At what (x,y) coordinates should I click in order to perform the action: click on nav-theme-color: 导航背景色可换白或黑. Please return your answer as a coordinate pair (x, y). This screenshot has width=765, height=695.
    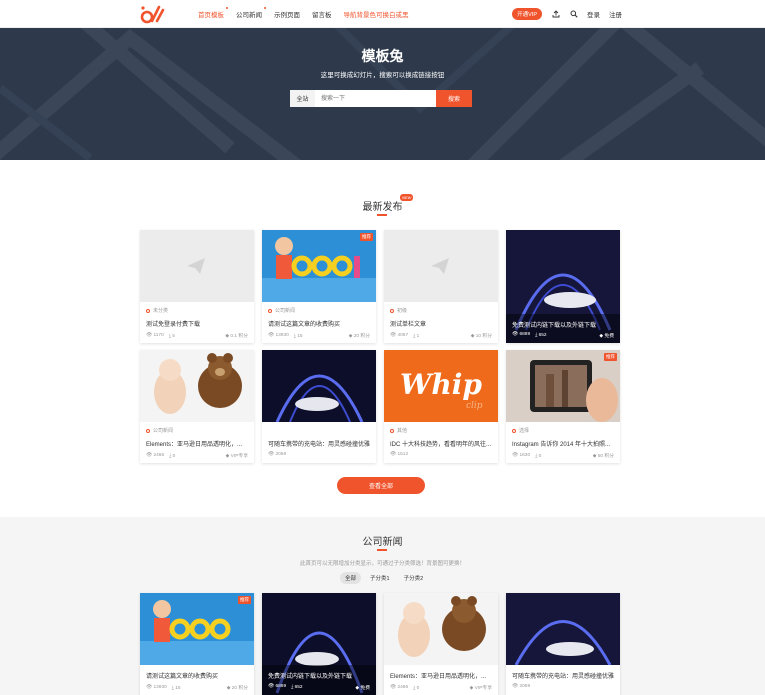
    Looking at the image, I should click on (376, 14).